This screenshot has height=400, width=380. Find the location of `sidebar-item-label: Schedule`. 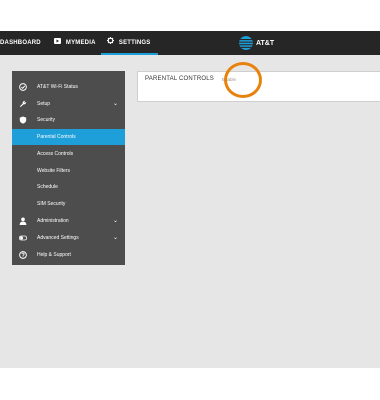

sidebar-item-label: Schedule is located at coordinates (47, 187).